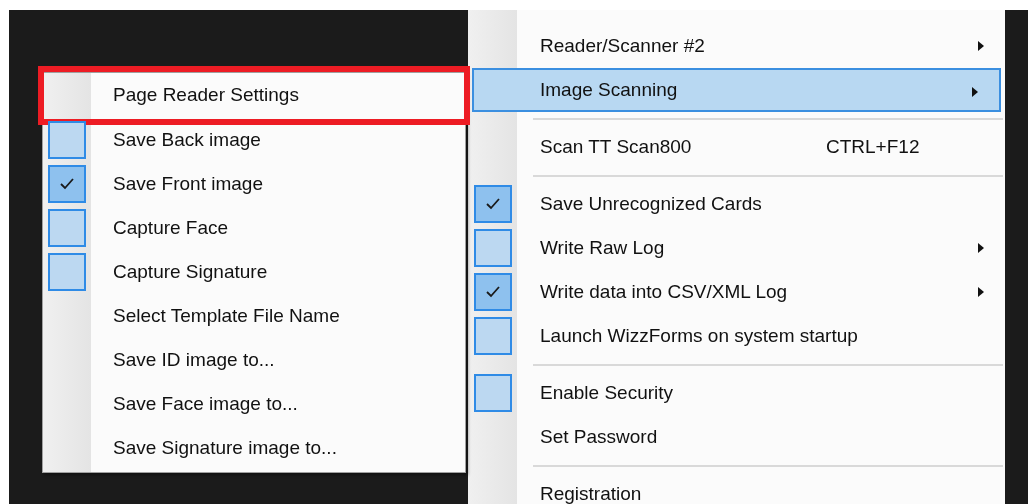 This screenshot has width=1028, height=504. What do you see at coordinates (873, 146) in the screenshot?
I see `shortcut-label: CTRL+F12` at bounding box center [873, 146].